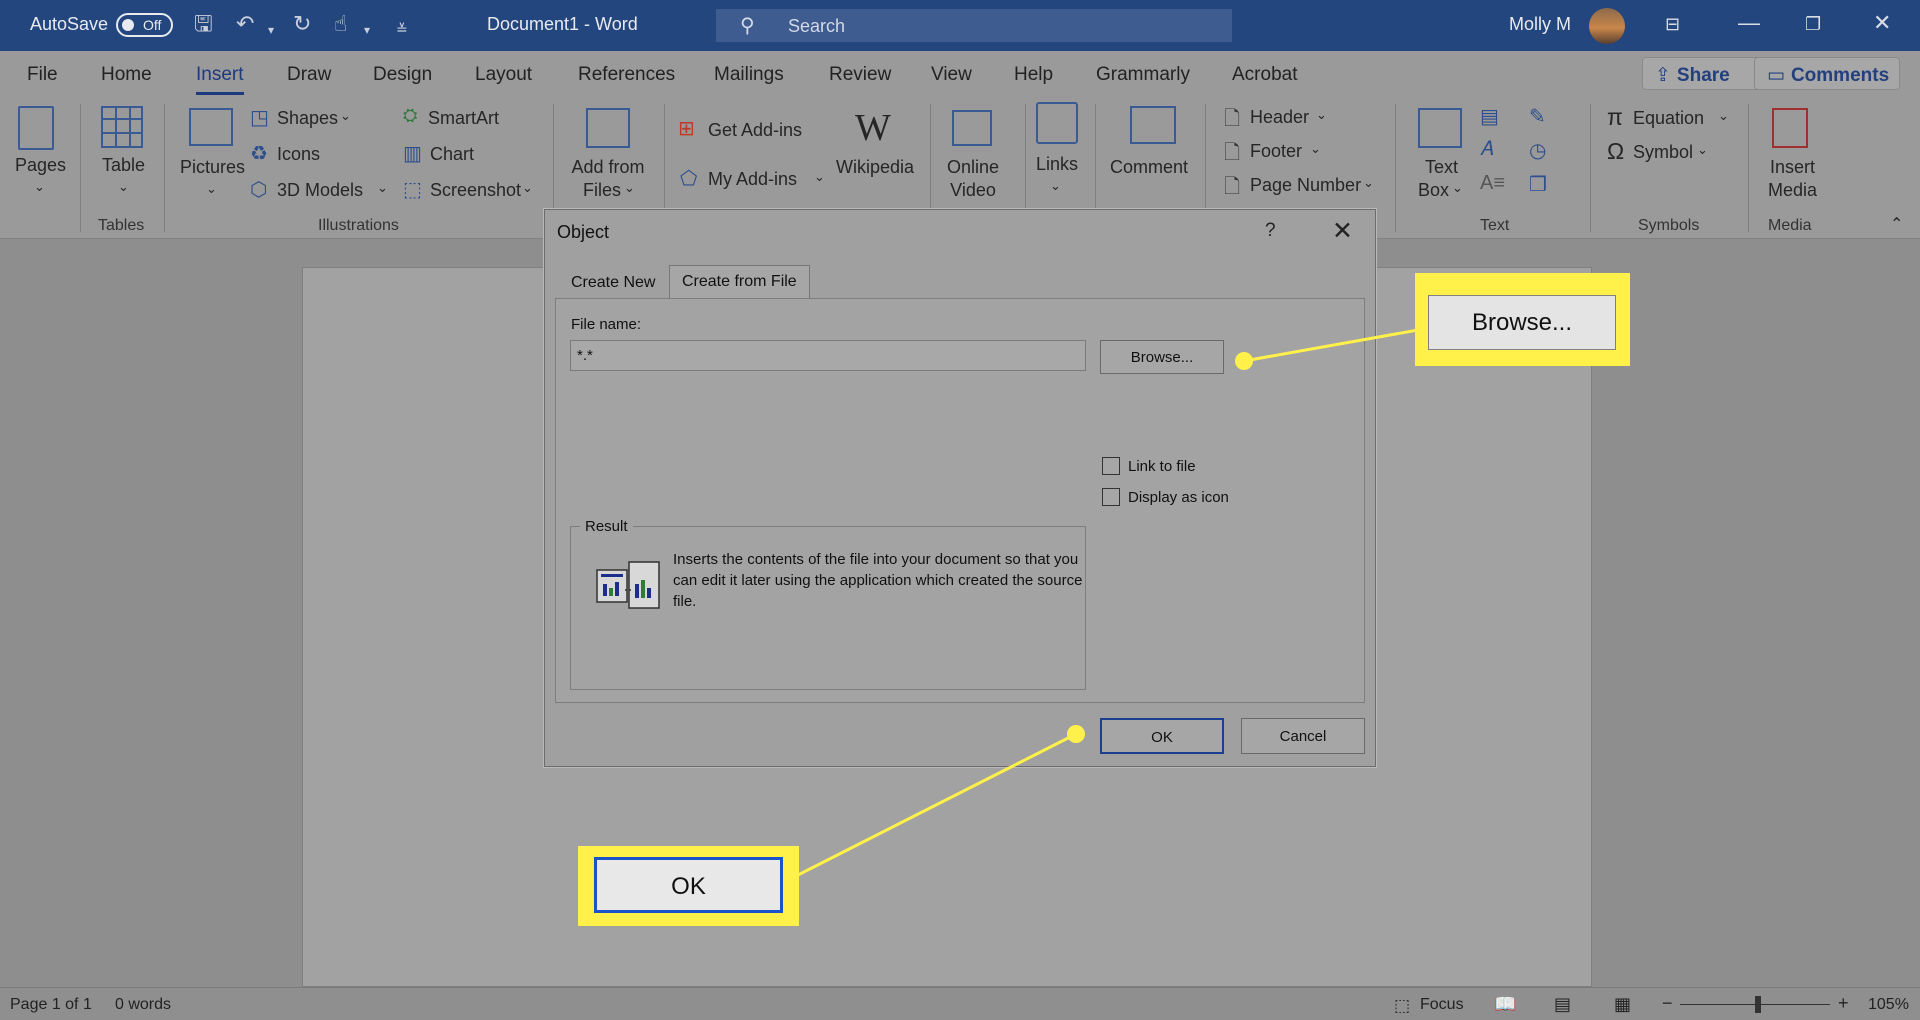 This screenshot has width=1920, height=1020. What do you see at coordinates (259, 190) in the screenshot?
I see `cube-icon: ⬡` at bounding box center [259, 190].